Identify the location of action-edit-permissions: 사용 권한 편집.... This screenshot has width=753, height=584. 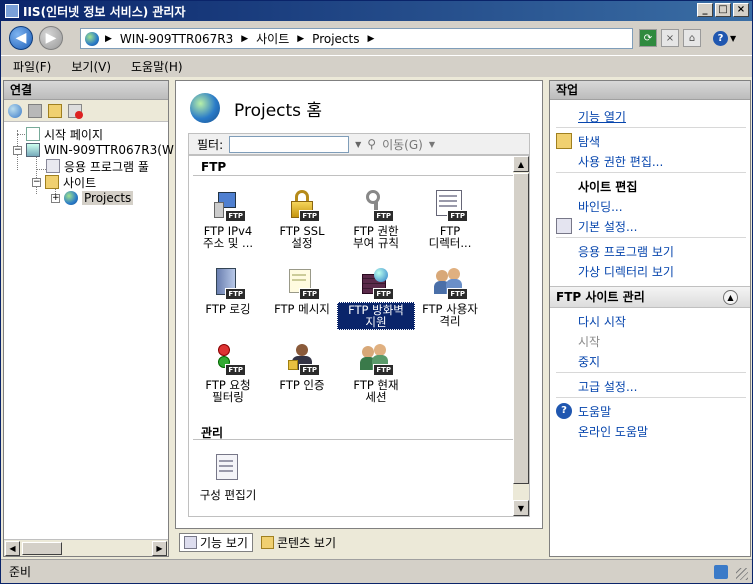
(620, 161).